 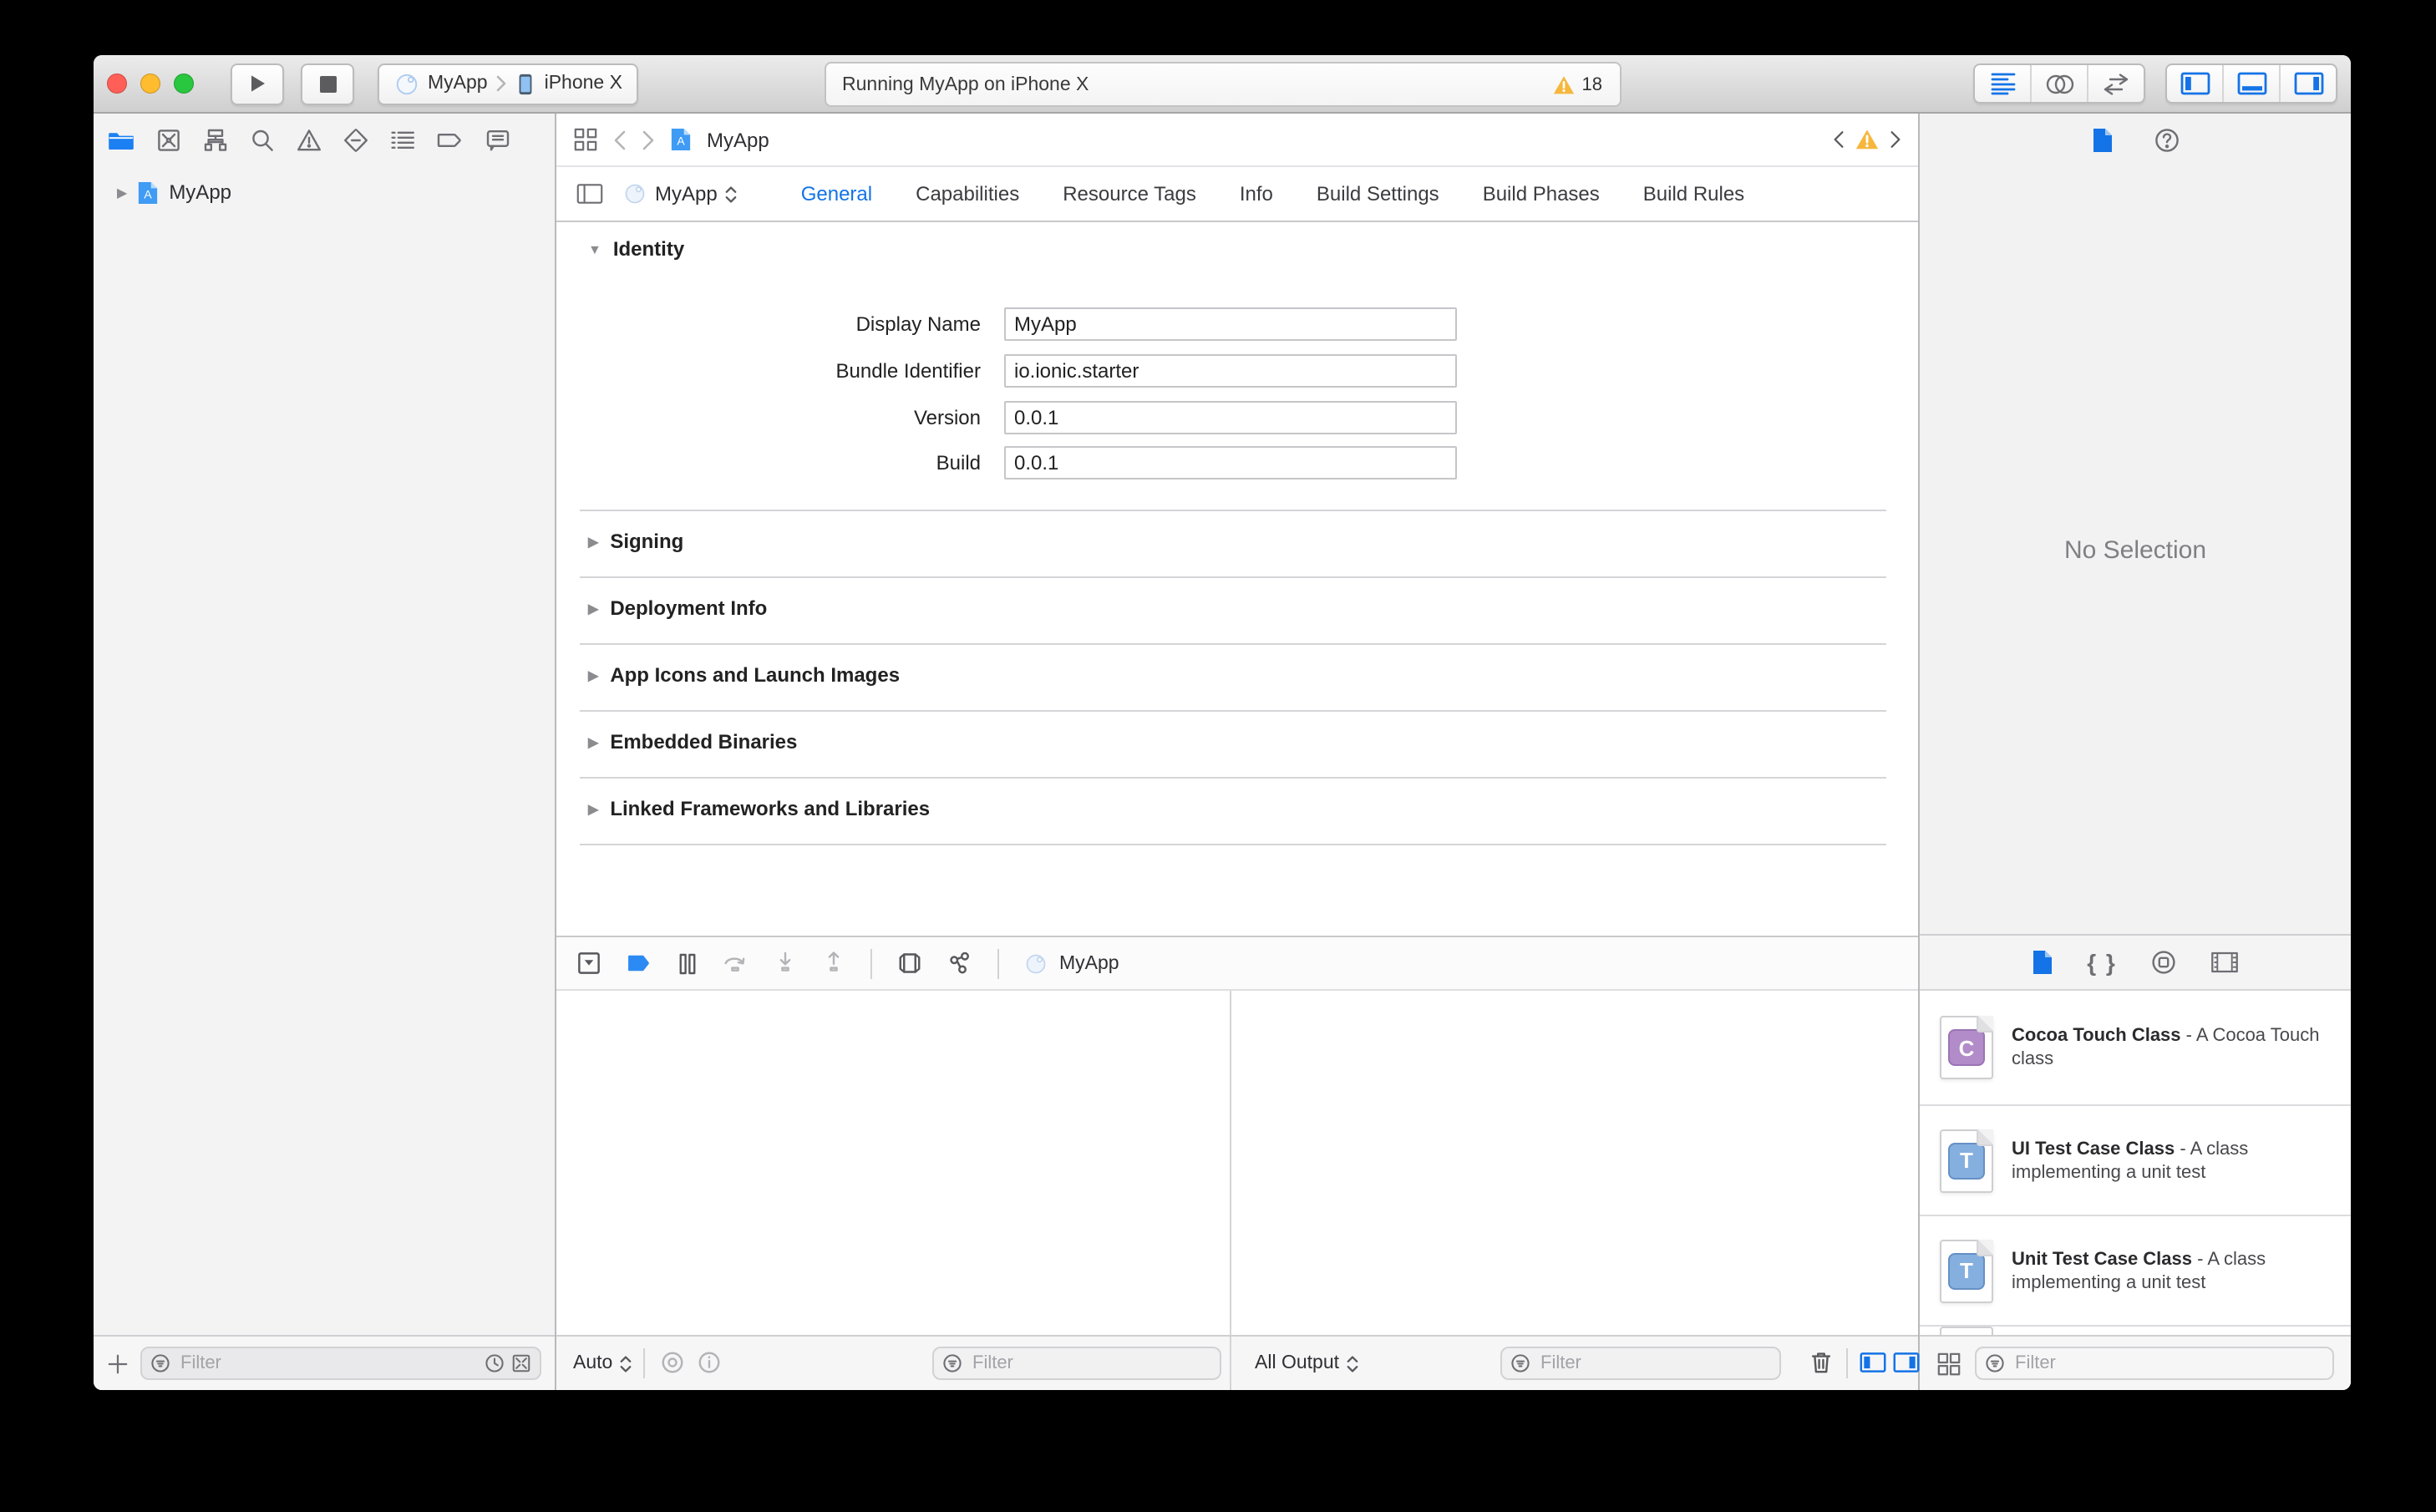 I want to click on pause-icon, so click(x=687, y=963).